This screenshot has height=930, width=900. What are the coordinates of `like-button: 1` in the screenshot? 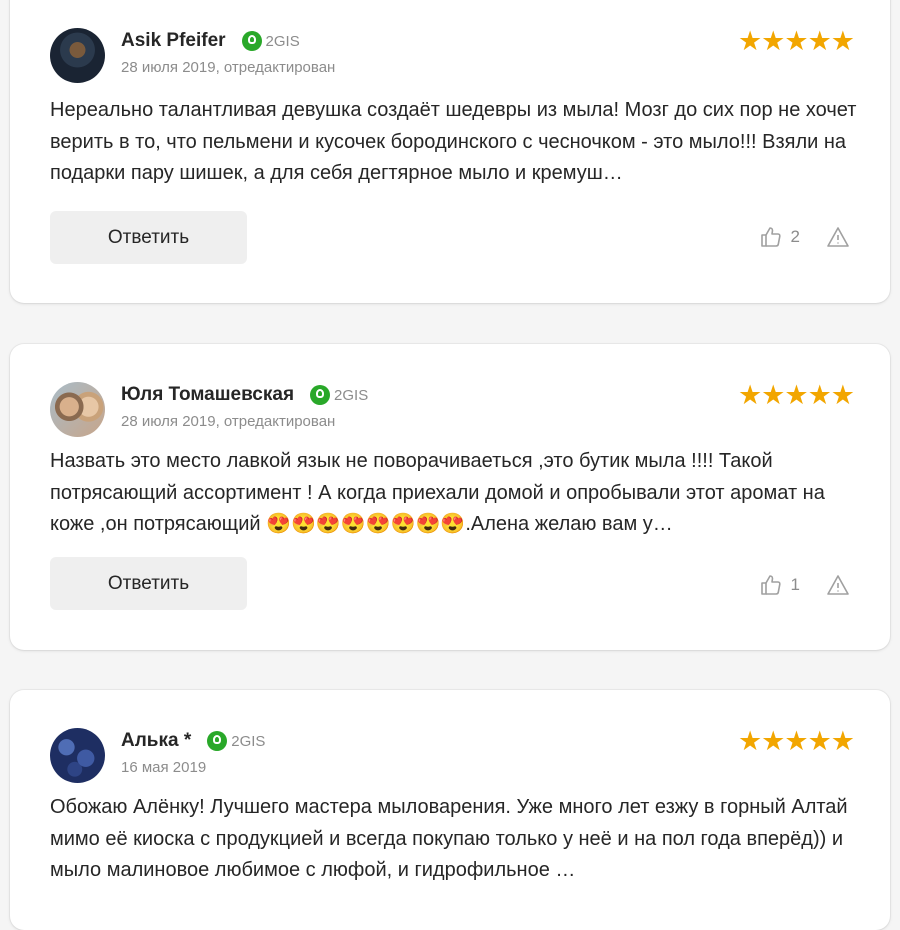 It's located at (779, 585).